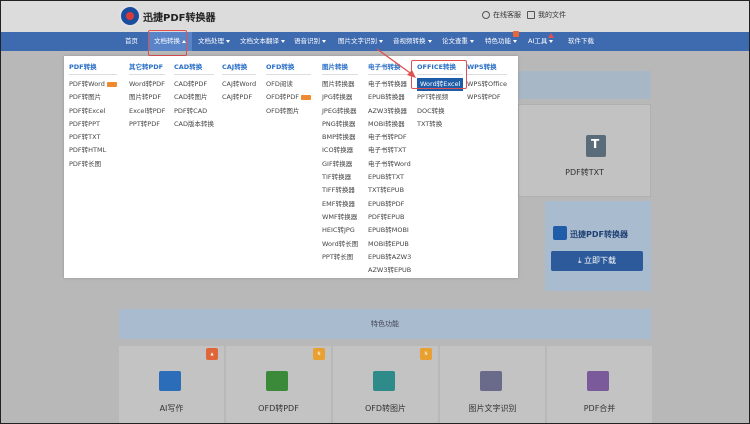 This screenshot has height=424, width=750. I want to click on nav-doc-process: 文档处理, so click(214, 41).